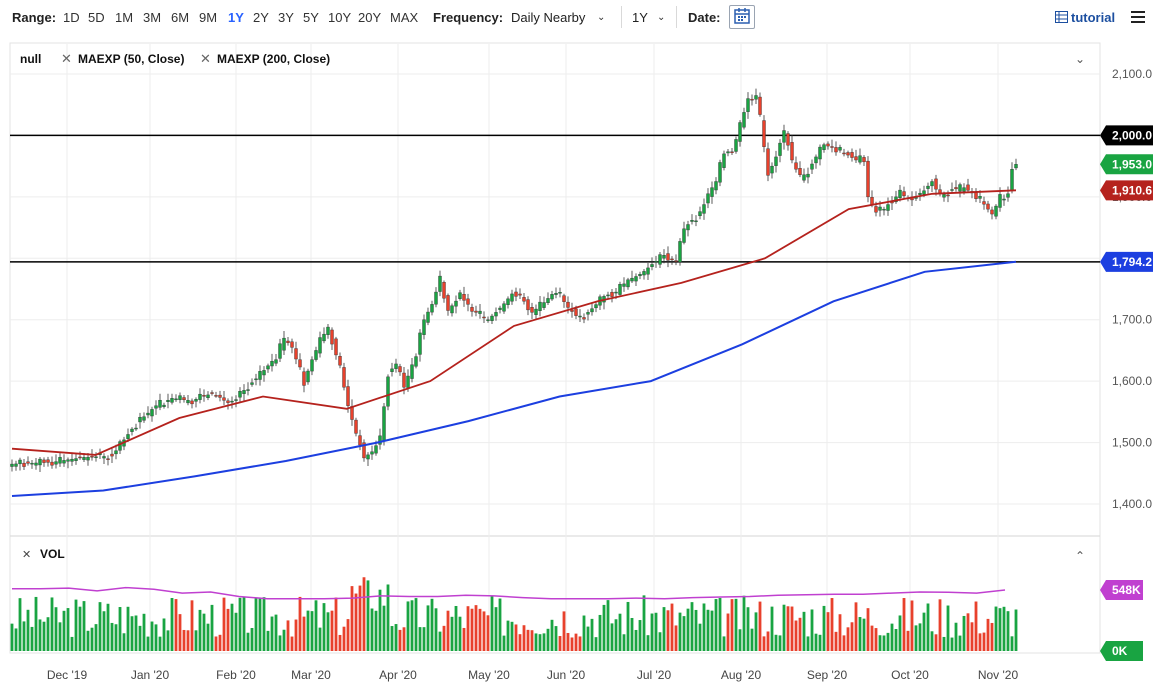  Describe the element at coordinates (67, 675) in the screenshot. I see `x-tick-label: Dec '19` at that location.